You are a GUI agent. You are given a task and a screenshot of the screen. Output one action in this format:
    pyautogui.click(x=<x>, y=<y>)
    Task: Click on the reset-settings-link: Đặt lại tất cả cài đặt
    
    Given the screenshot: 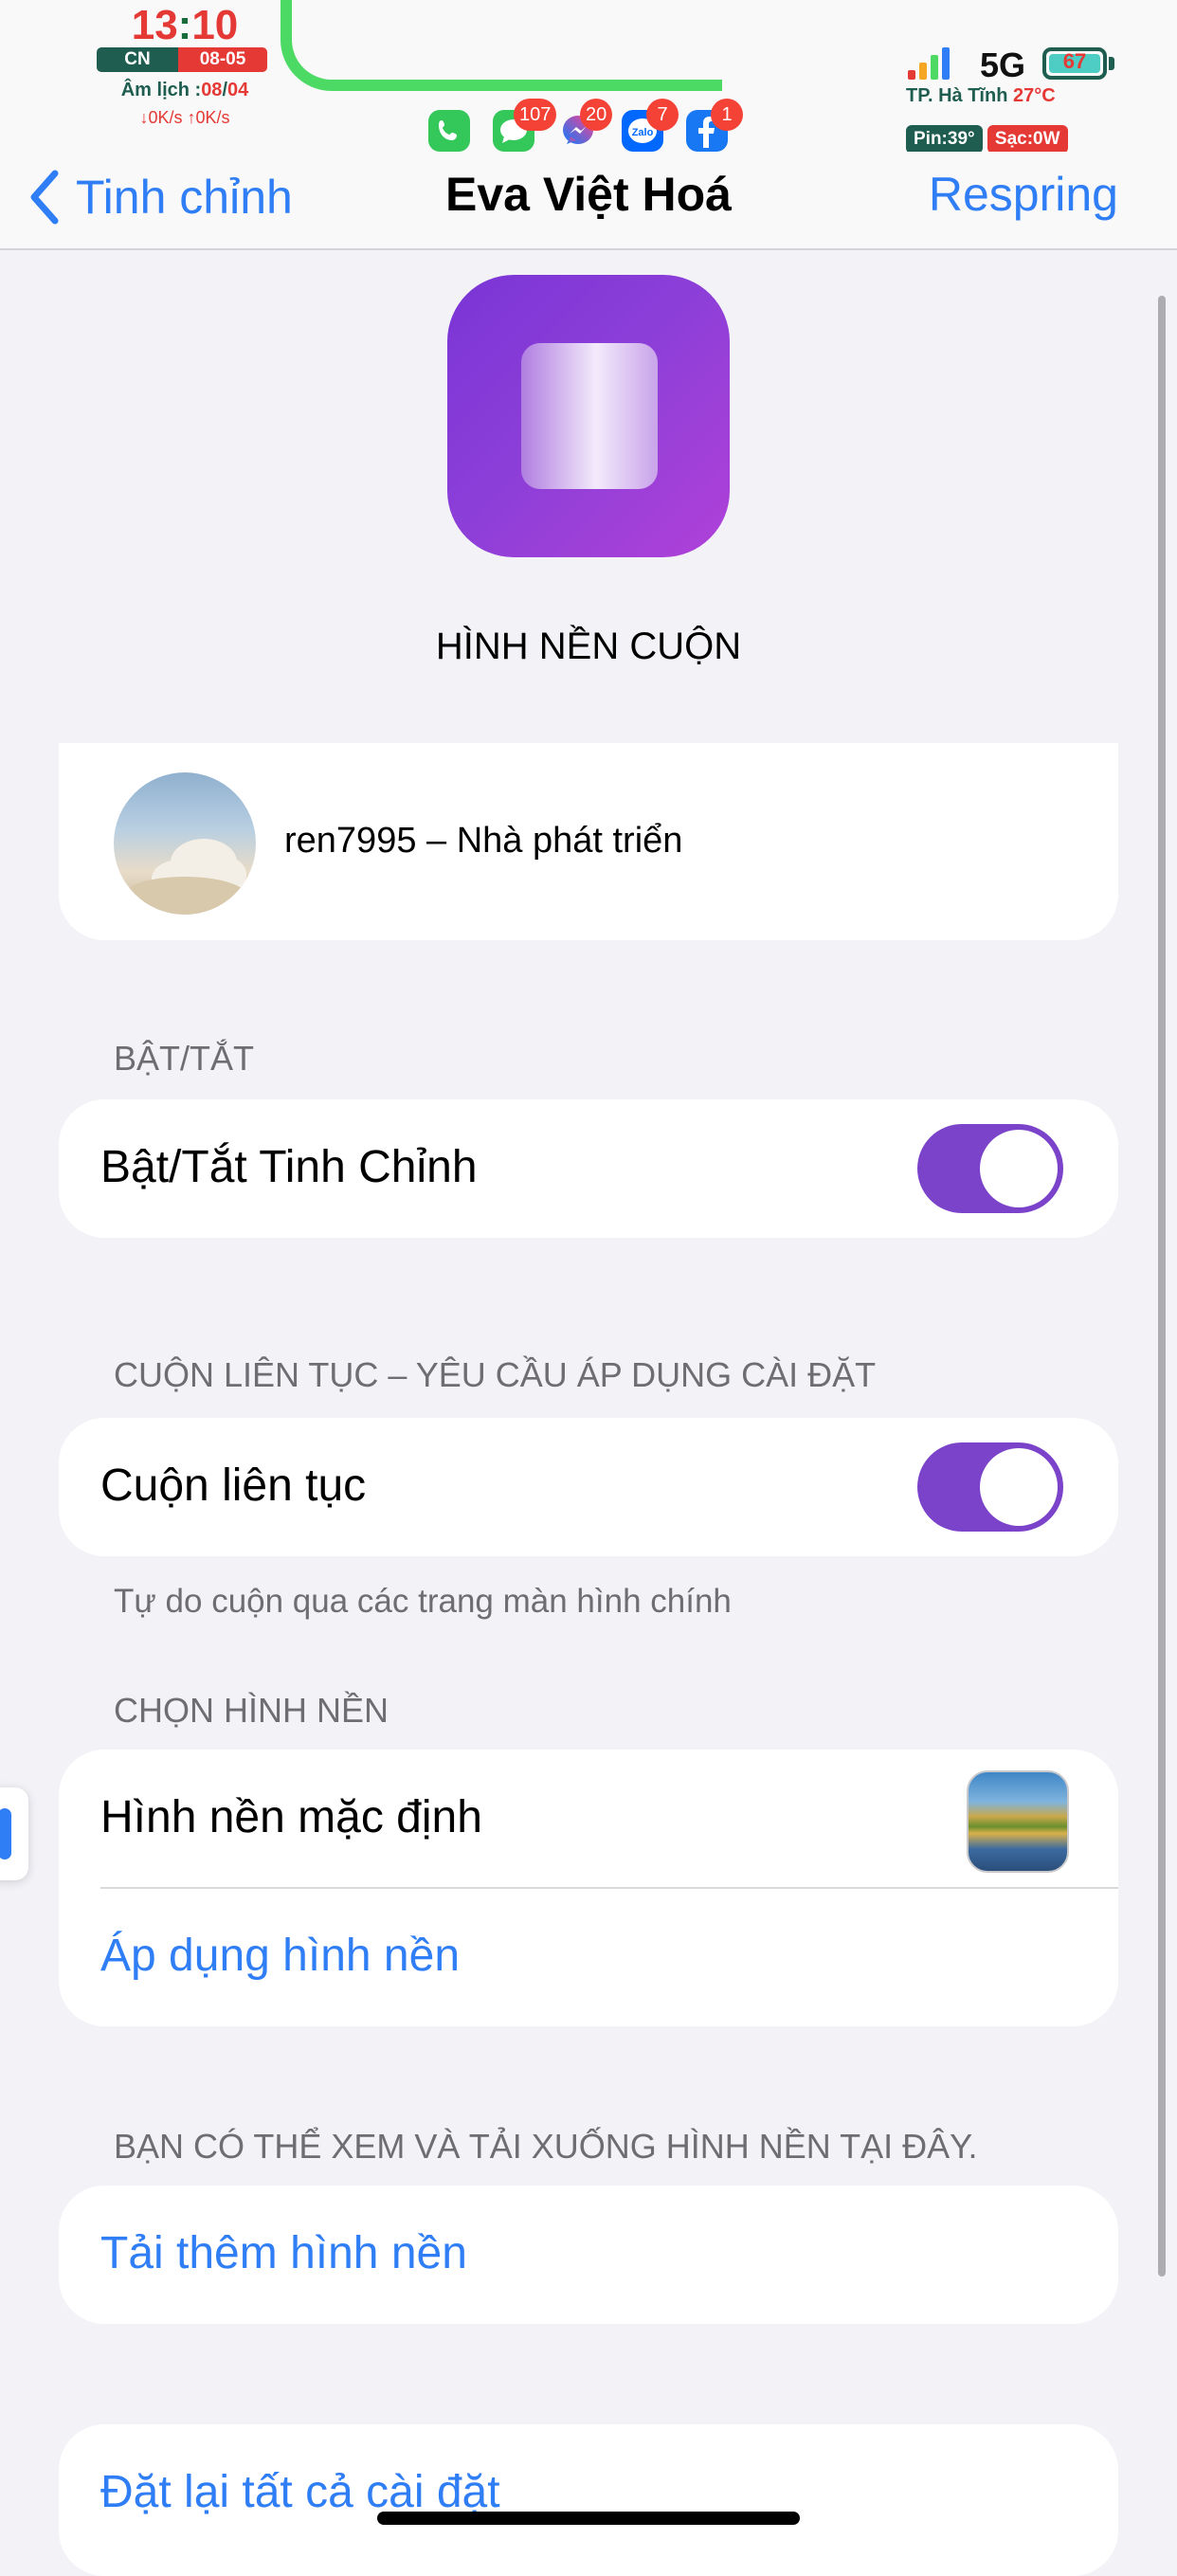 What is the action you would take?
    pyautogui.click(x=300, y=2492)
    